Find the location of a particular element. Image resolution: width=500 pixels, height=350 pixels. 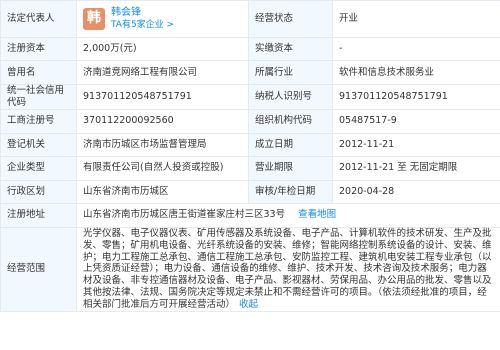

address-cell: 山东省济南市历城区唐王街道崔家庄村三区33号 查看地图 is located at coordinates (288, 215).